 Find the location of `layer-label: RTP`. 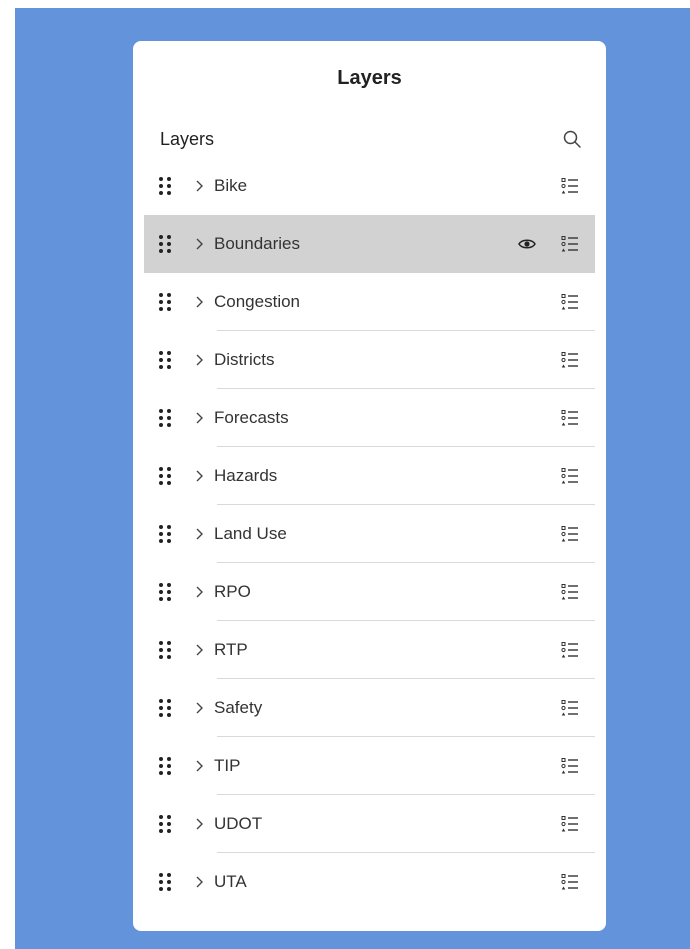

layer-label: RTP is located at coordinates (231, 649).